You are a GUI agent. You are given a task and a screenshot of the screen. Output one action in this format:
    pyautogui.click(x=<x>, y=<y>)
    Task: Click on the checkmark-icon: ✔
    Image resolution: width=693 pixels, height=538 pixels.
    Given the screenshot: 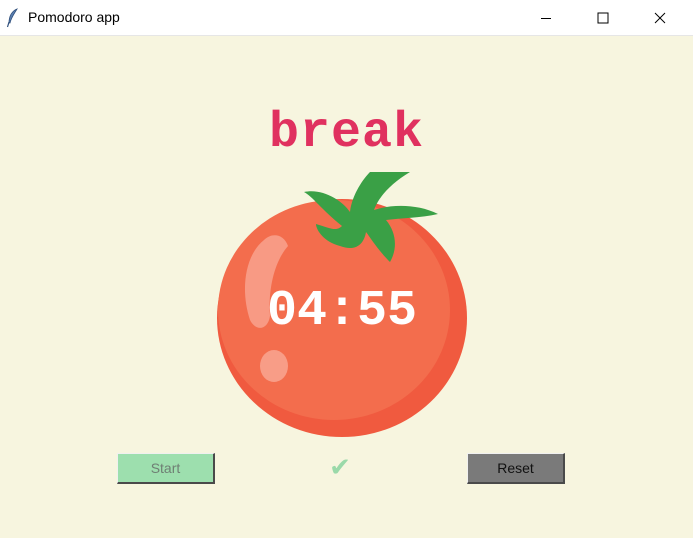 What is the action you would take?
    pyautogui.click(x=340, y=468)
    